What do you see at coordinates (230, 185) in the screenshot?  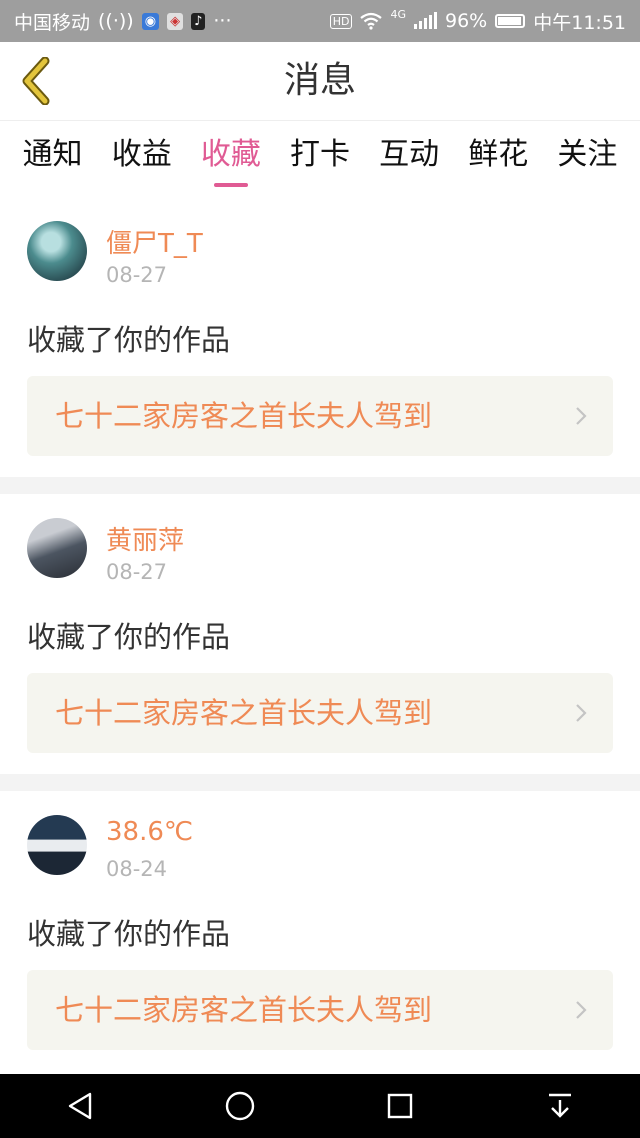 I see `active-tab-indicator` at bounding box center [230, 185].